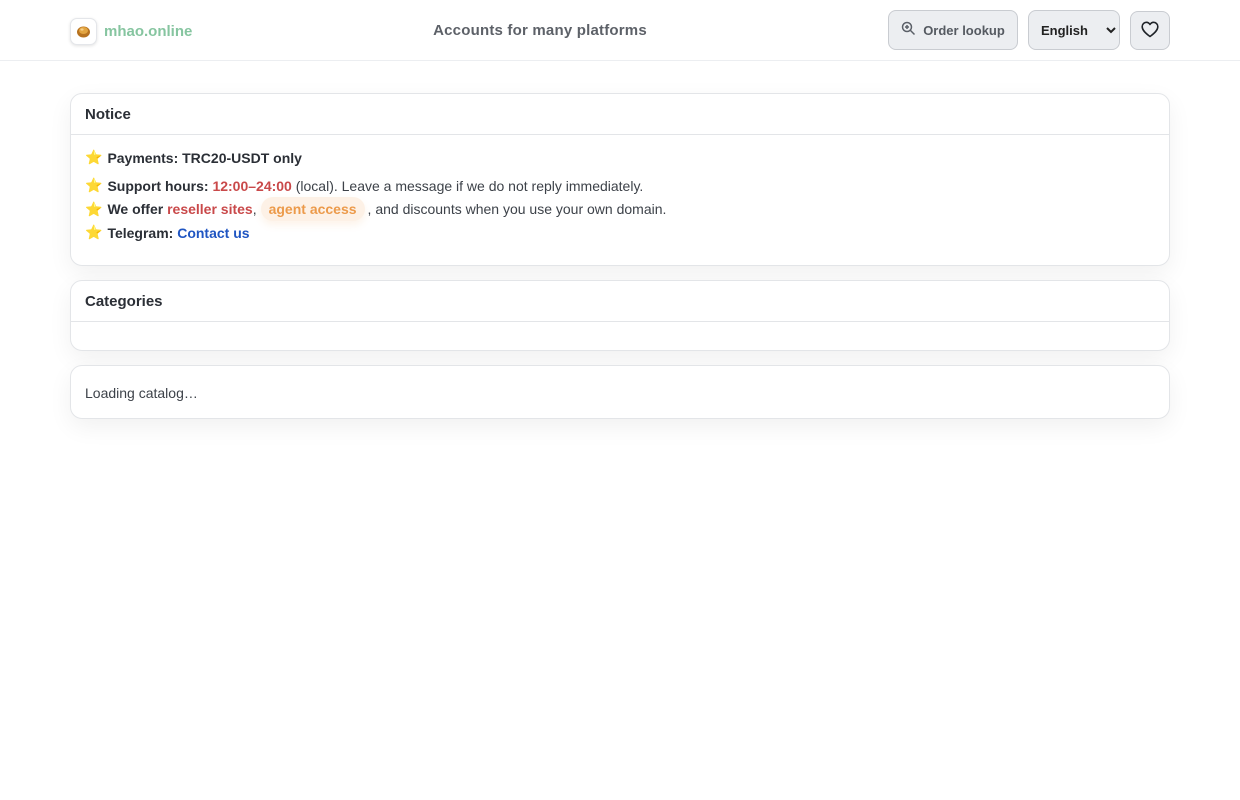 Image resolution: width=1240 pixels, height=800 pixels. I want to click on reseller-sites-highlight: reseller sites, so click(210, 209).